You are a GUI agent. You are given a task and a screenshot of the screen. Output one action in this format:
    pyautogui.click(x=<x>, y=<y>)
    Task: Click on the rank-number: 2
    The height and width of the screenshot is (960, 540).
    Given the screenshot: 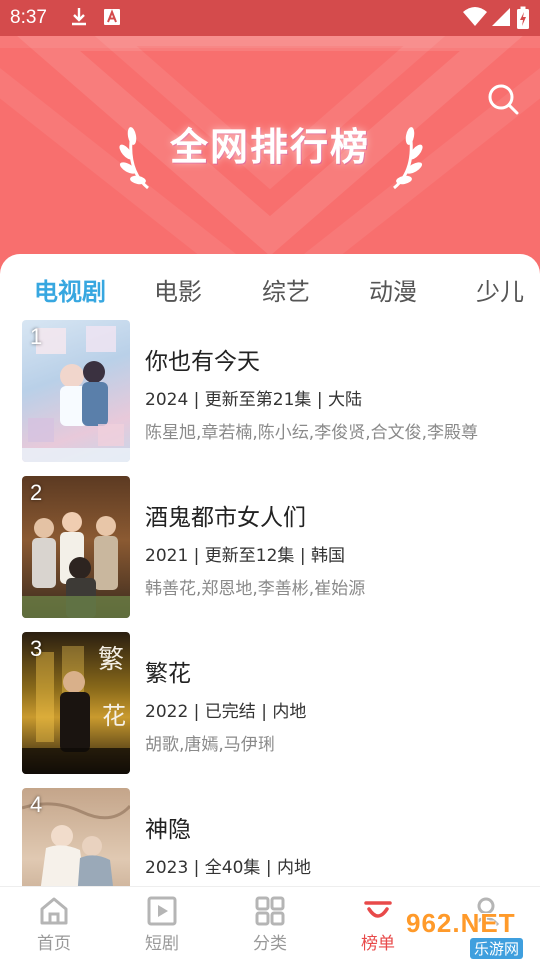 What is the action you would take?
    pyautogui.click(x=36, y=492)
    